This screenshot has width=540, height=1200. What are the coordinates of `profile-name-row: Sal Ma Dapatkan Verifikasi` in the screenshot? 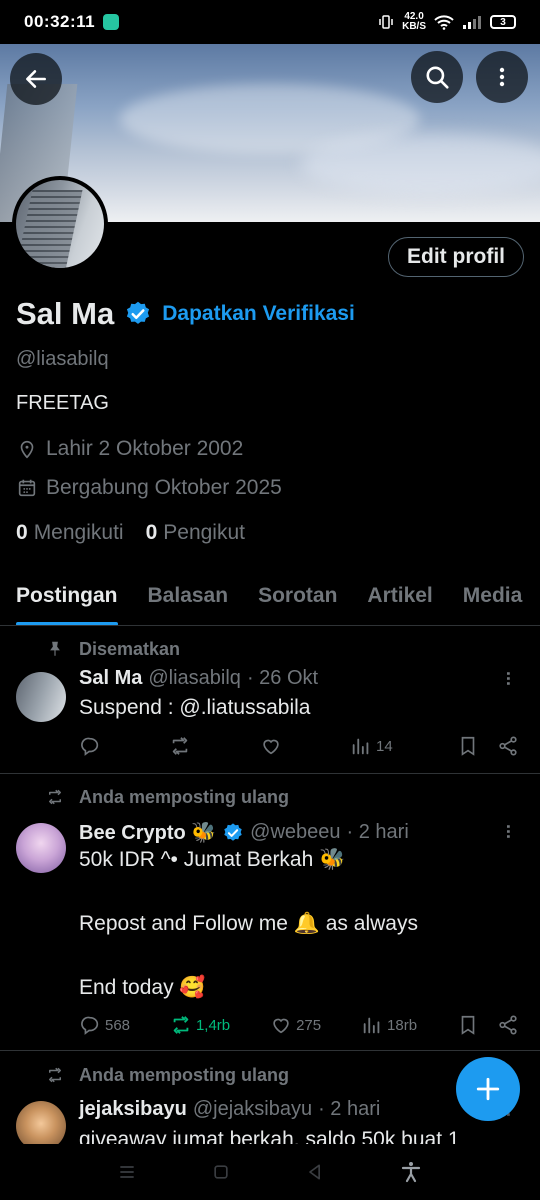 It's located at (185, 314).